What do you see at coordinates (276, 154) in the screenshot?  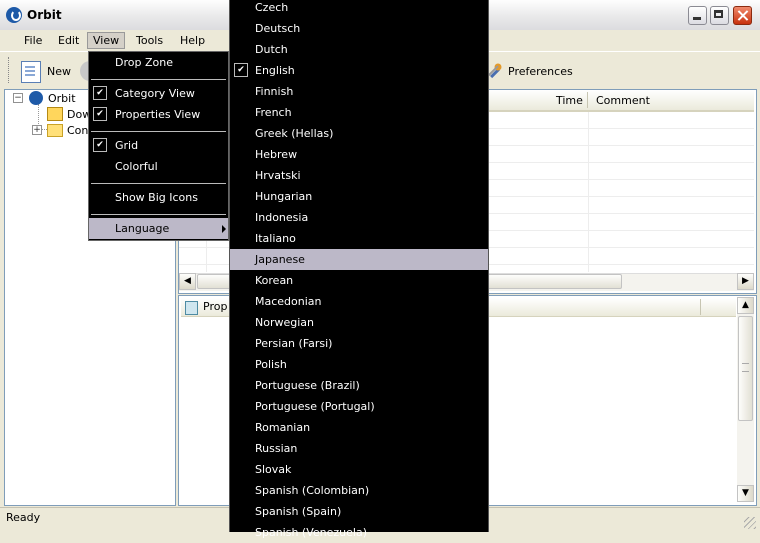 I see `language-item-label: Hebrew` at bounding box center [276, 154].